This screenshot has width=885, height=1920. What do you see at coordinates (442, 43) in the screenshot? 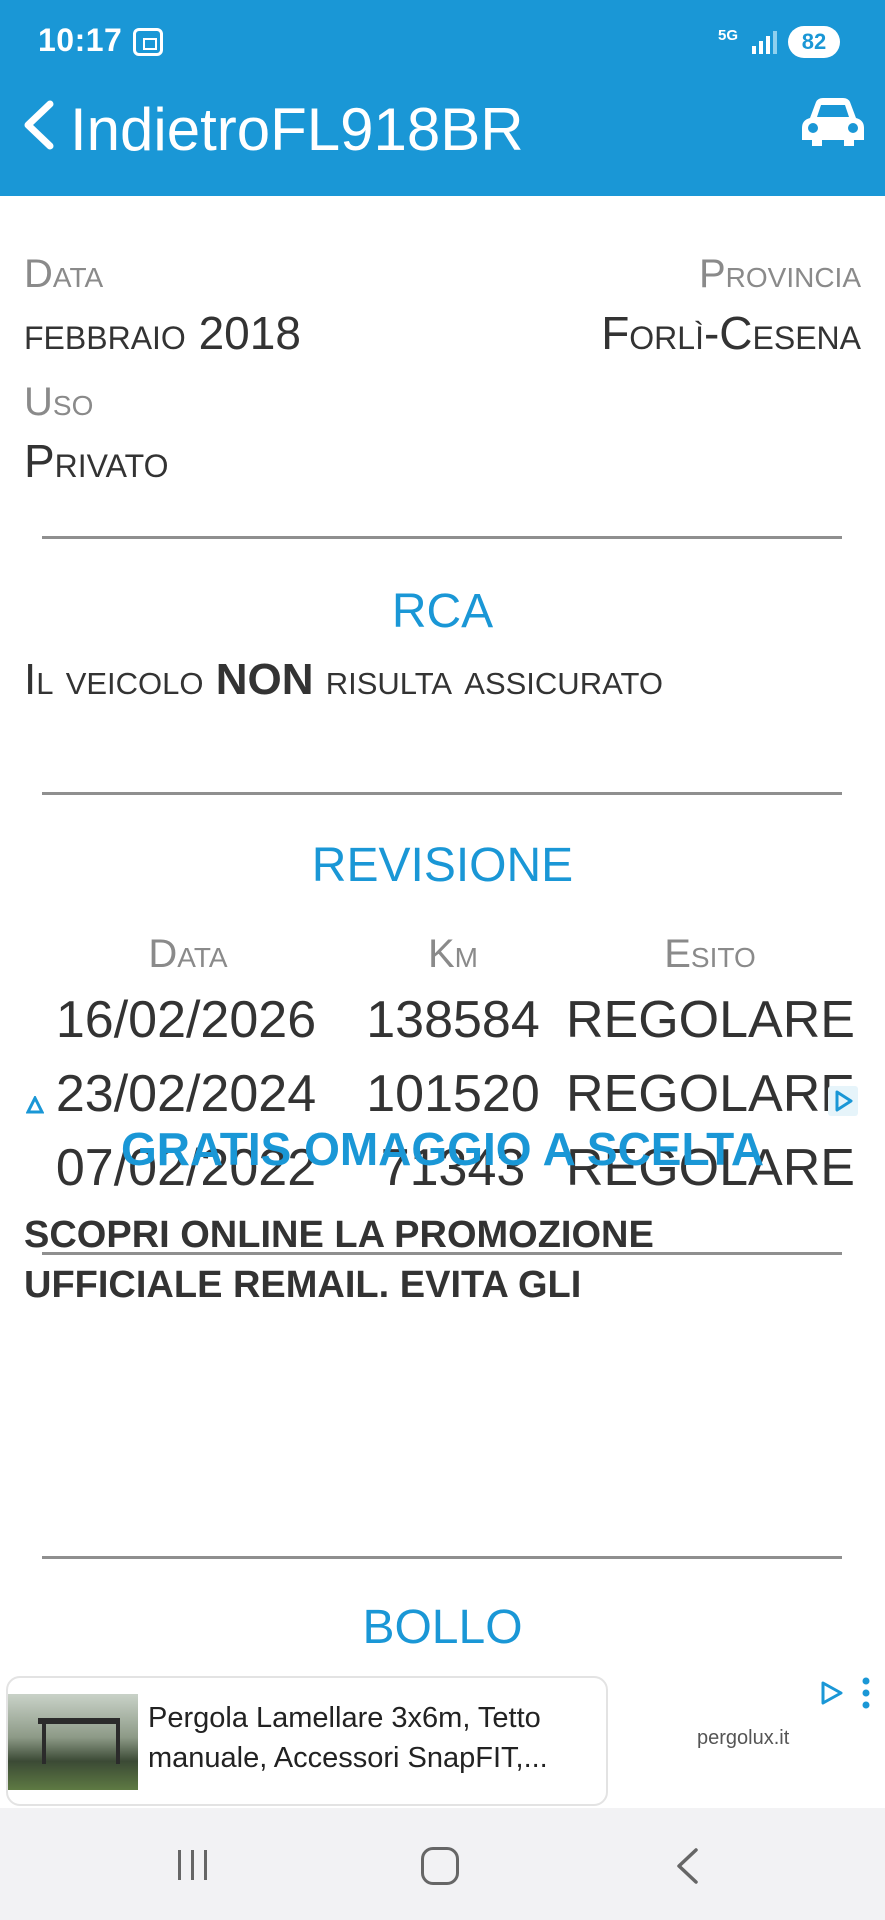
I see `status-bar: 10:17 5G 82` at bounding box center [442, 43].